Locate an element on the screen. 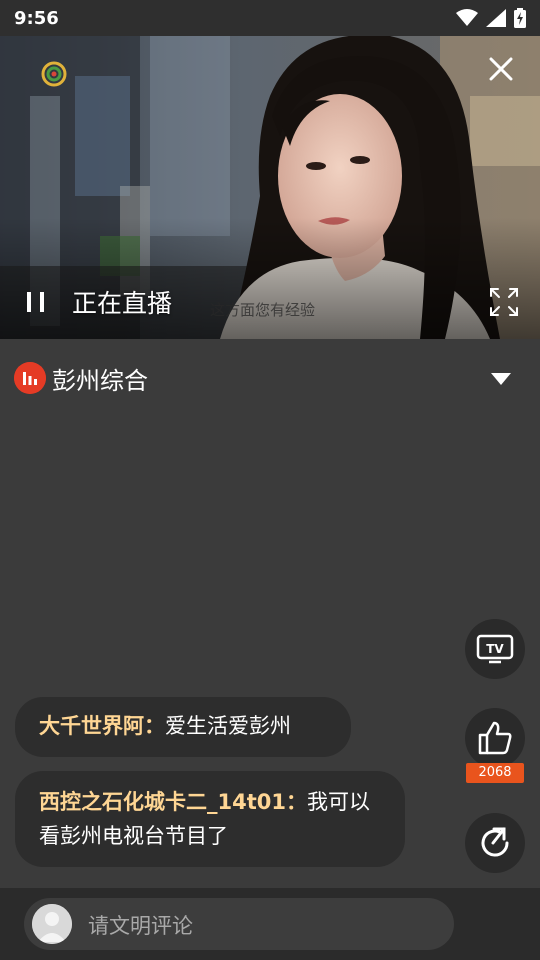 This screenshot has width=540, height=960. user-avatar-icon is located at coordinates (52, 924).